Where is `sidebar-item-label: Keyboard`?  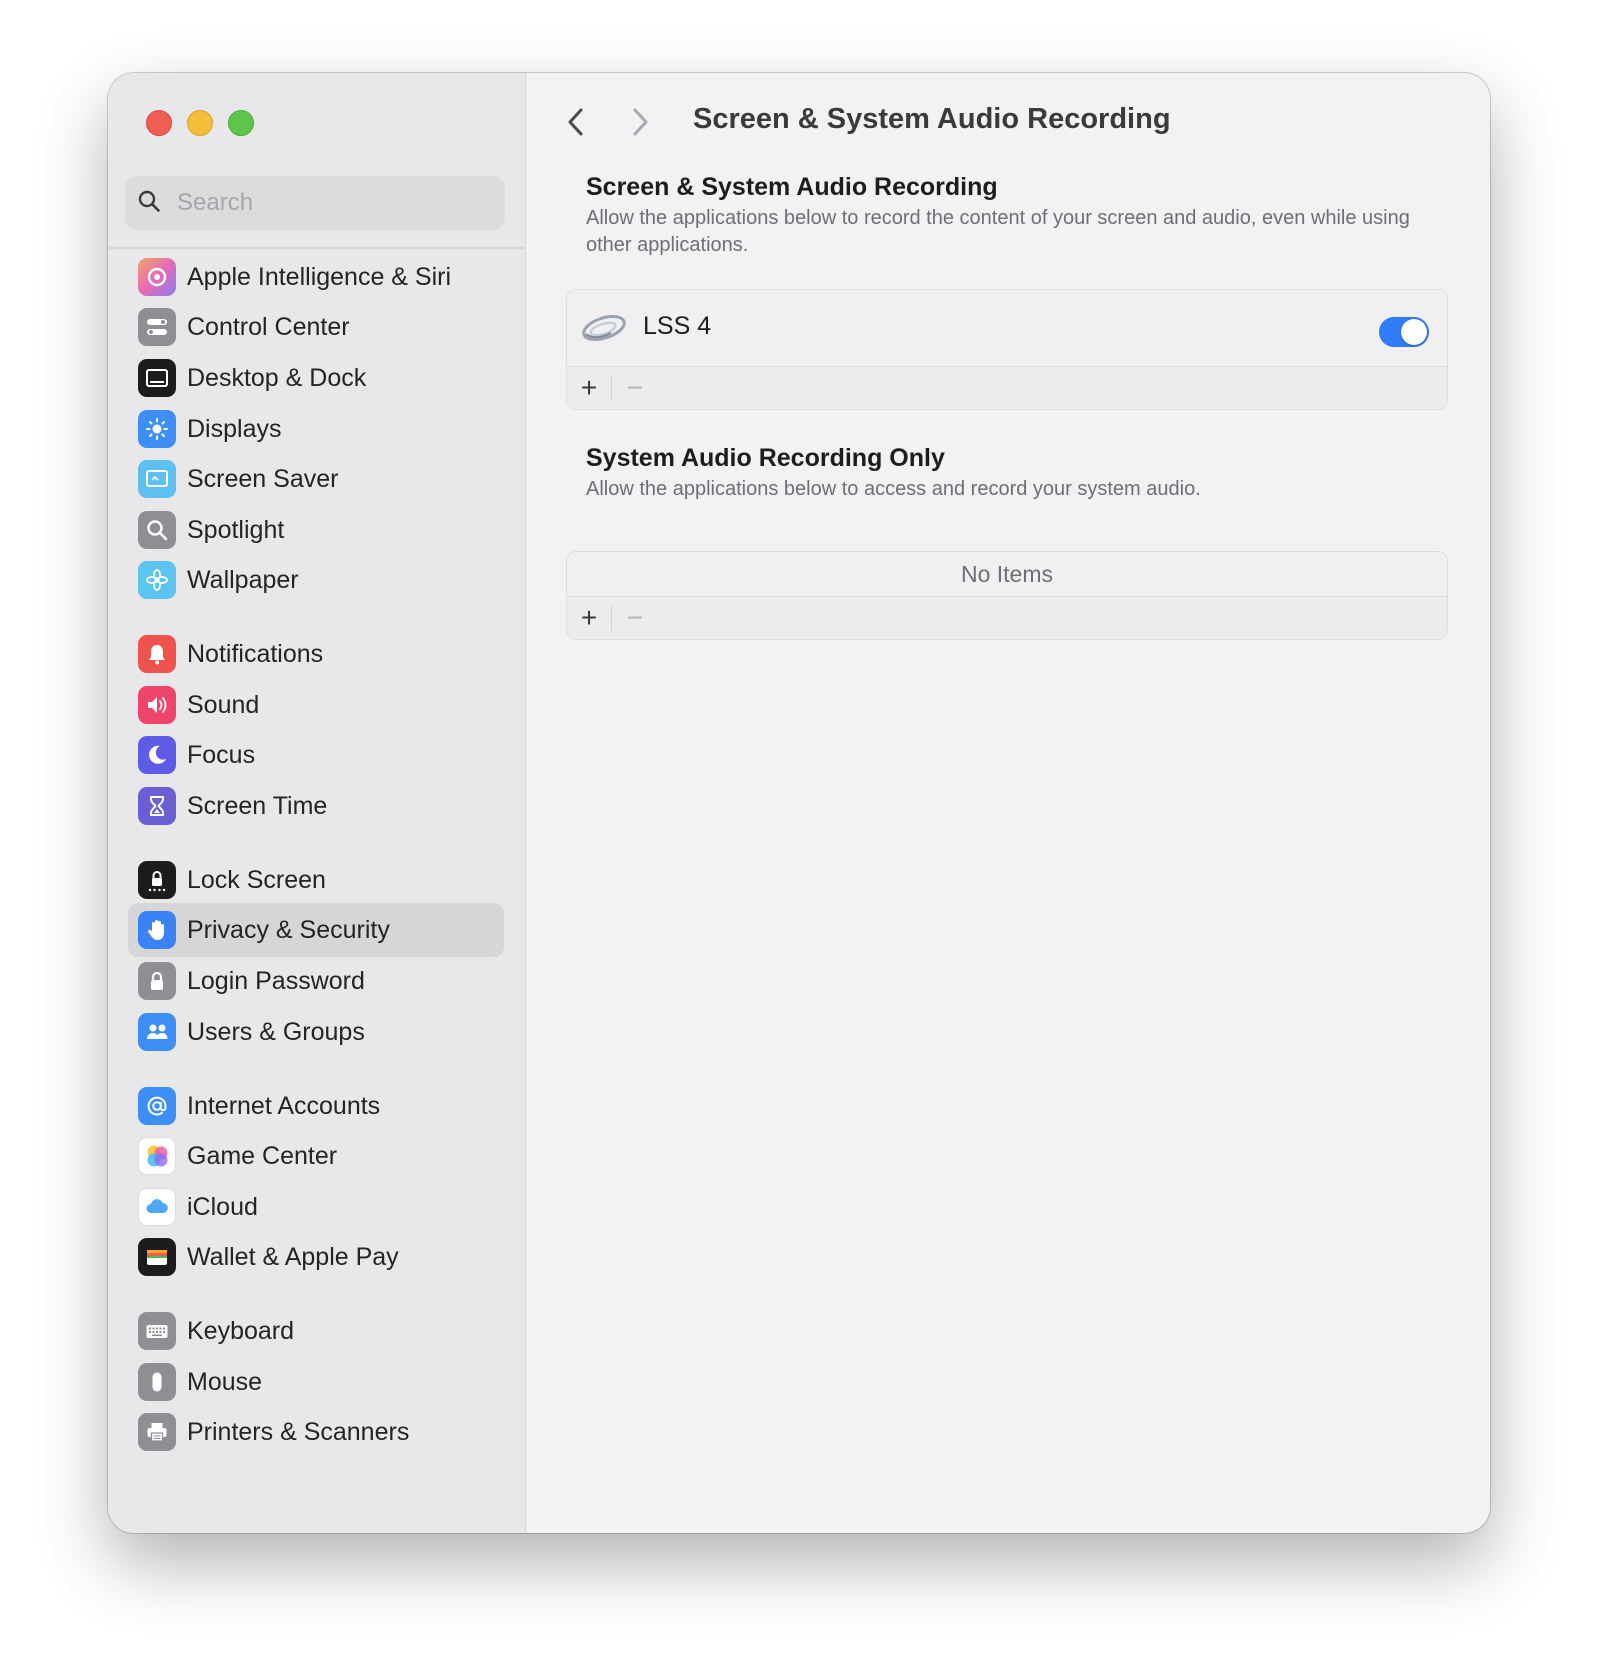 sidebar-item-label: Keyboard is located at coordinates (241, 1330).